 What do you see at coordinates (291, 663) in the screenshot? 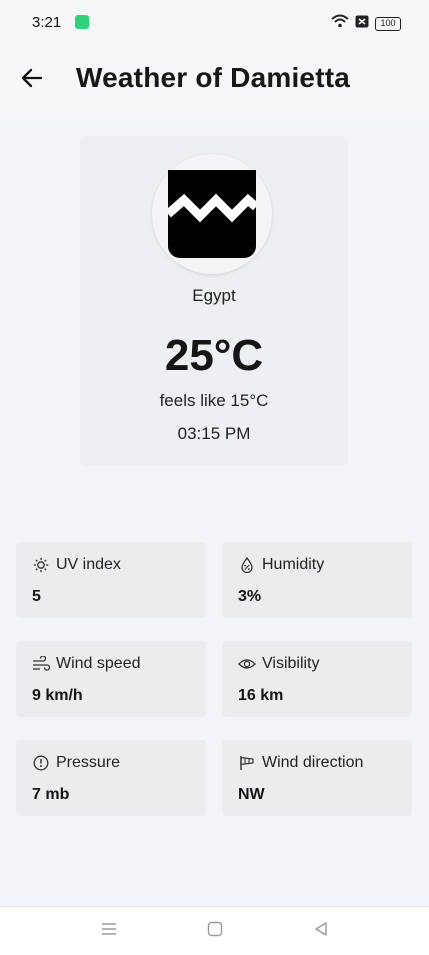
I see `card-label: Visibility` at bounding box center [291, 663].